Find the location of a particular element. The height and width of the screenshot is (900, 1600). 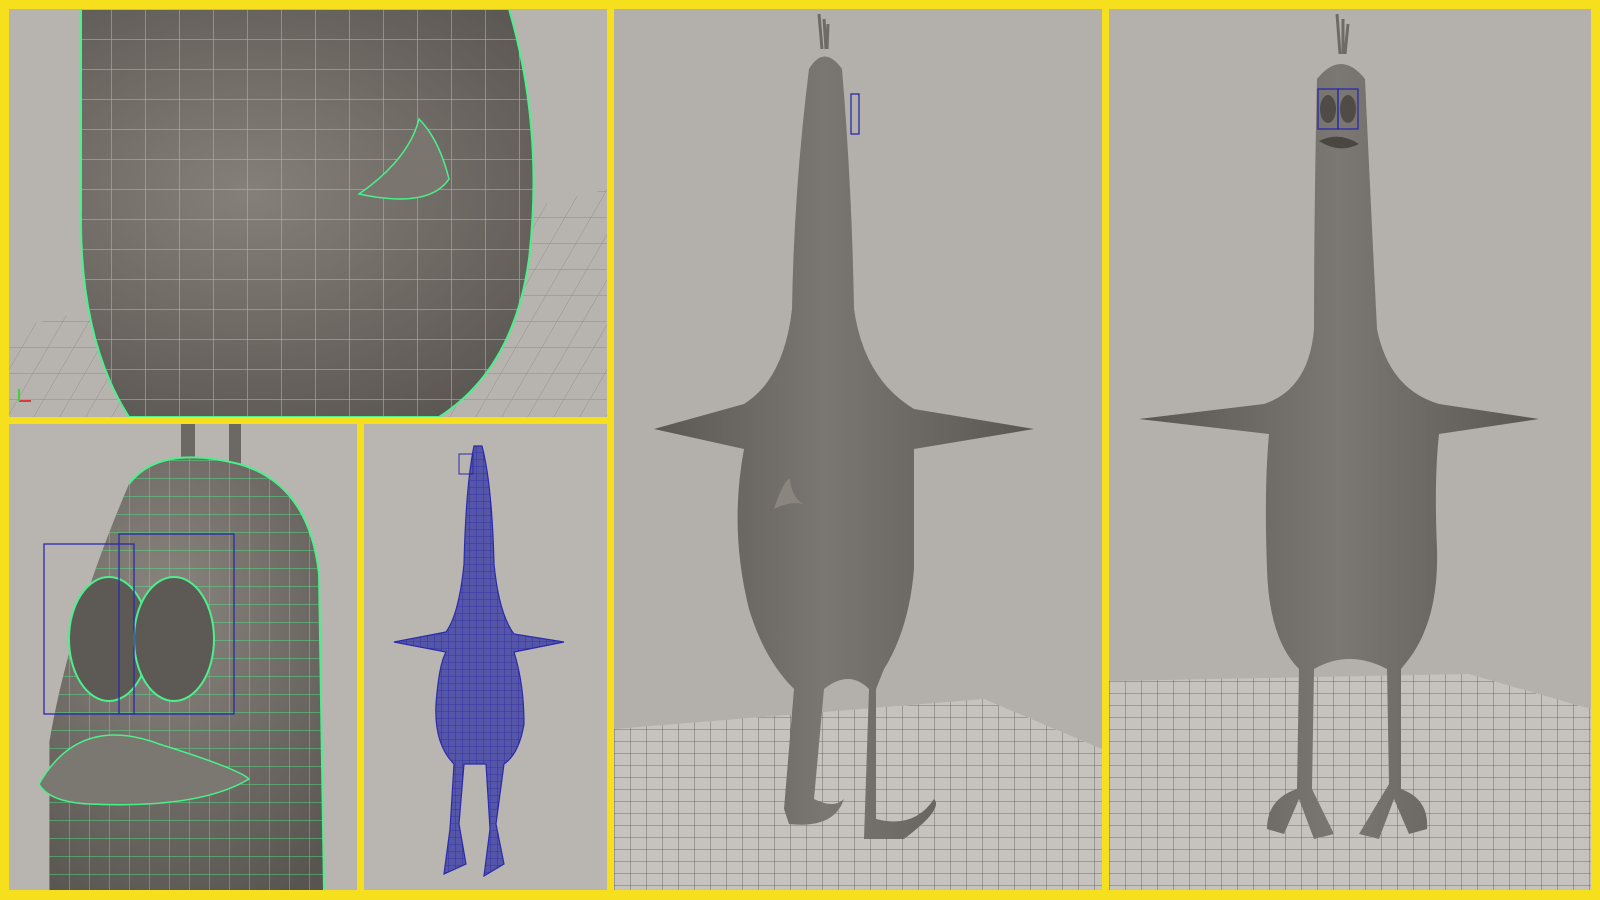

viewport-full-body-selected is located at coordinates (485, 657).